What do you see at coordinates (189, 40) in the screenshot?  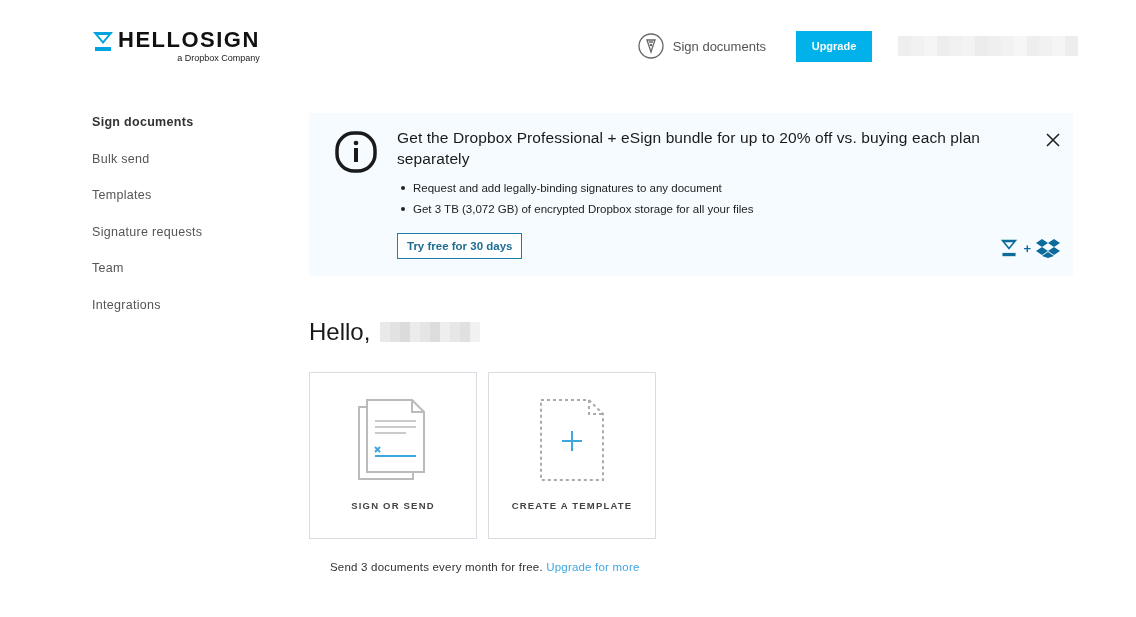 I see `logo-wordmark: HELLOSIGN` at bounding box center [189, 40].